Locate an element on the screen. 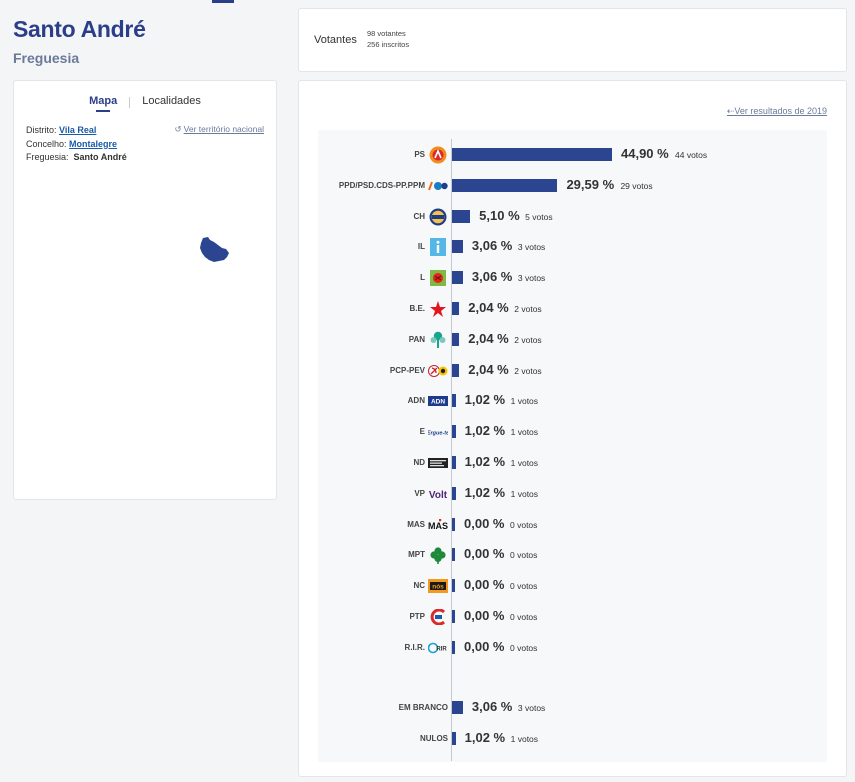 This screenshot has height=782, width=855. result-row: R.I.R. RIR 0,00 % 0 votos is located at coordinates (572, 648).